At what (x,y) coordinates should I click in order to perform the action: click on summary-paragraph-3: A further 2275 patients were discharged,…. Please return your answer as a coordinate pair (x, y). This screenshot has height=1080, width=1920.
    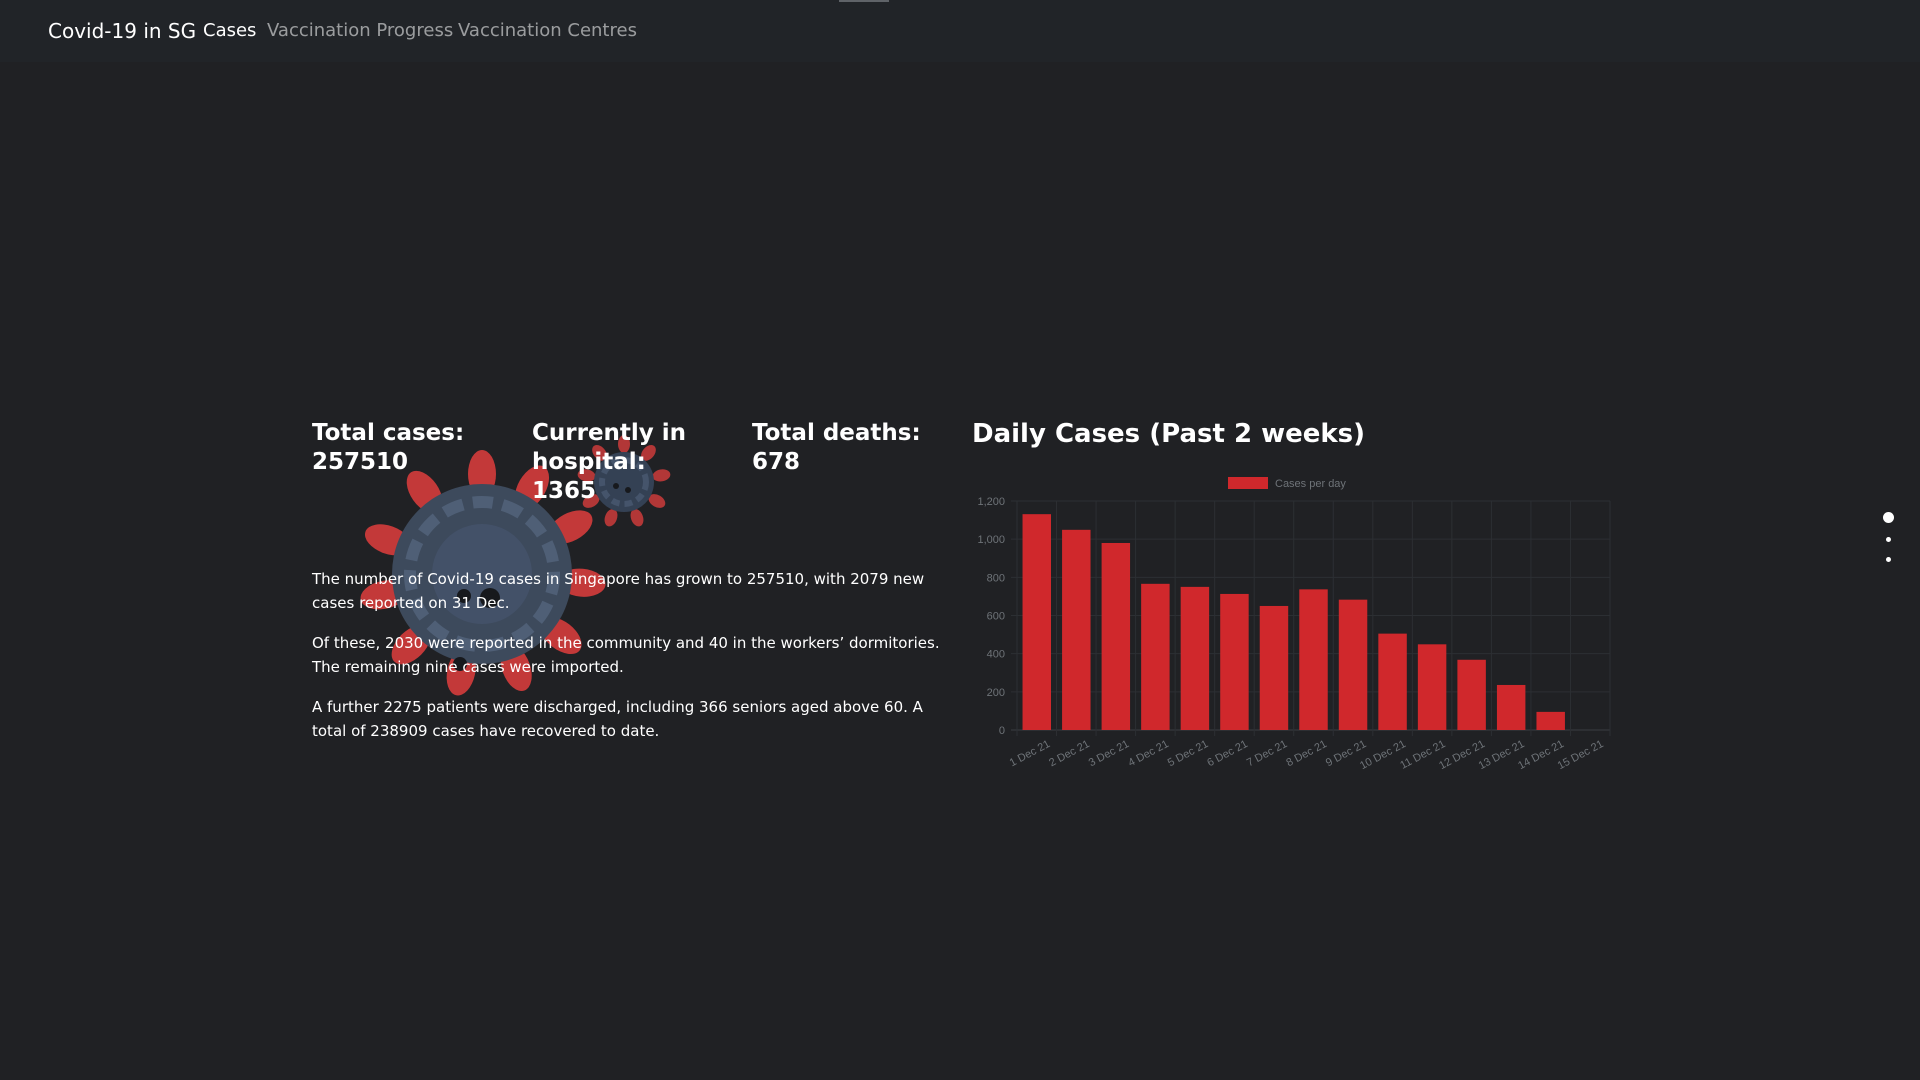
    Looking at the image, I should click on (617, 719).